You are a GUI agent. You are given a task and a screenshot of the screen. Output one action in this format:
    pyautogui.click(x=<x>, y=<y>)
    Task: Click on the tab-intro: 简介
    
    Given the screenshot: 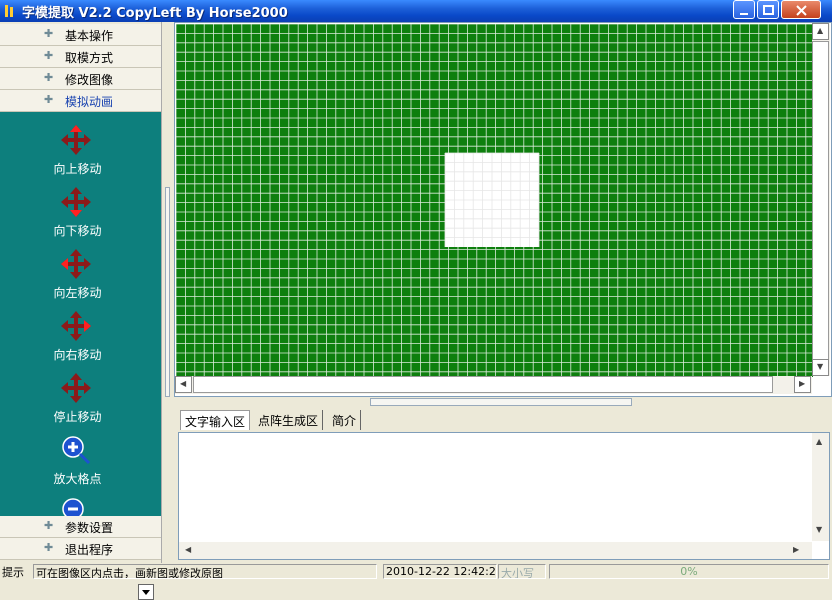 What is the action you would take?
    pyautogui.click(x=345, y=420)
    